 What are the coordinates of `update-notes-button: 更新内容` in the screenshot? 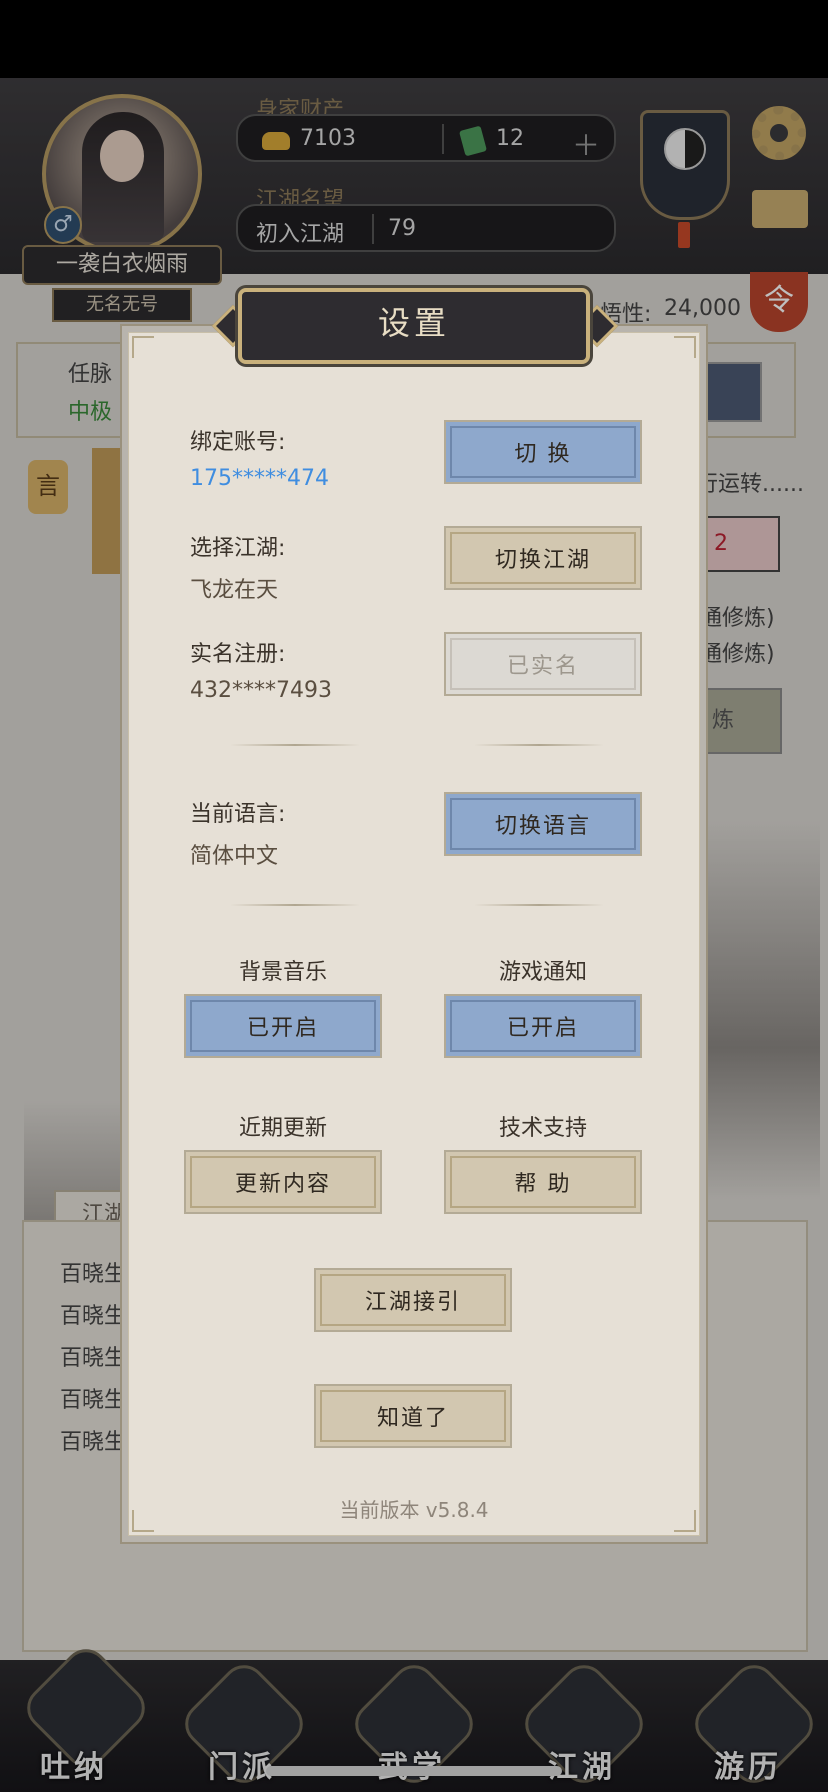 It's located at (283, 1182).